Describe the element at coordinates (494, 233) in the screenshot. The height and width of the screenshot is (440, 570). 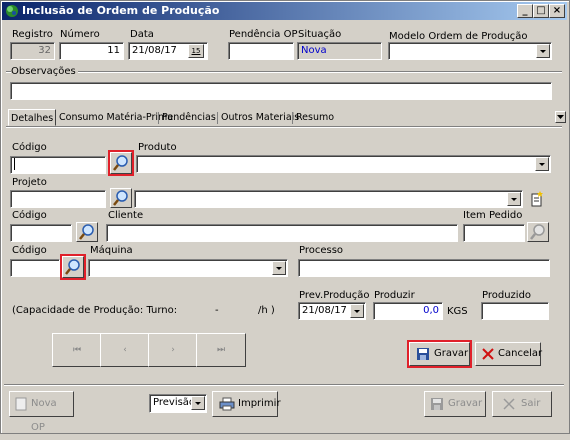
I see `item-pedido-field` at that location.